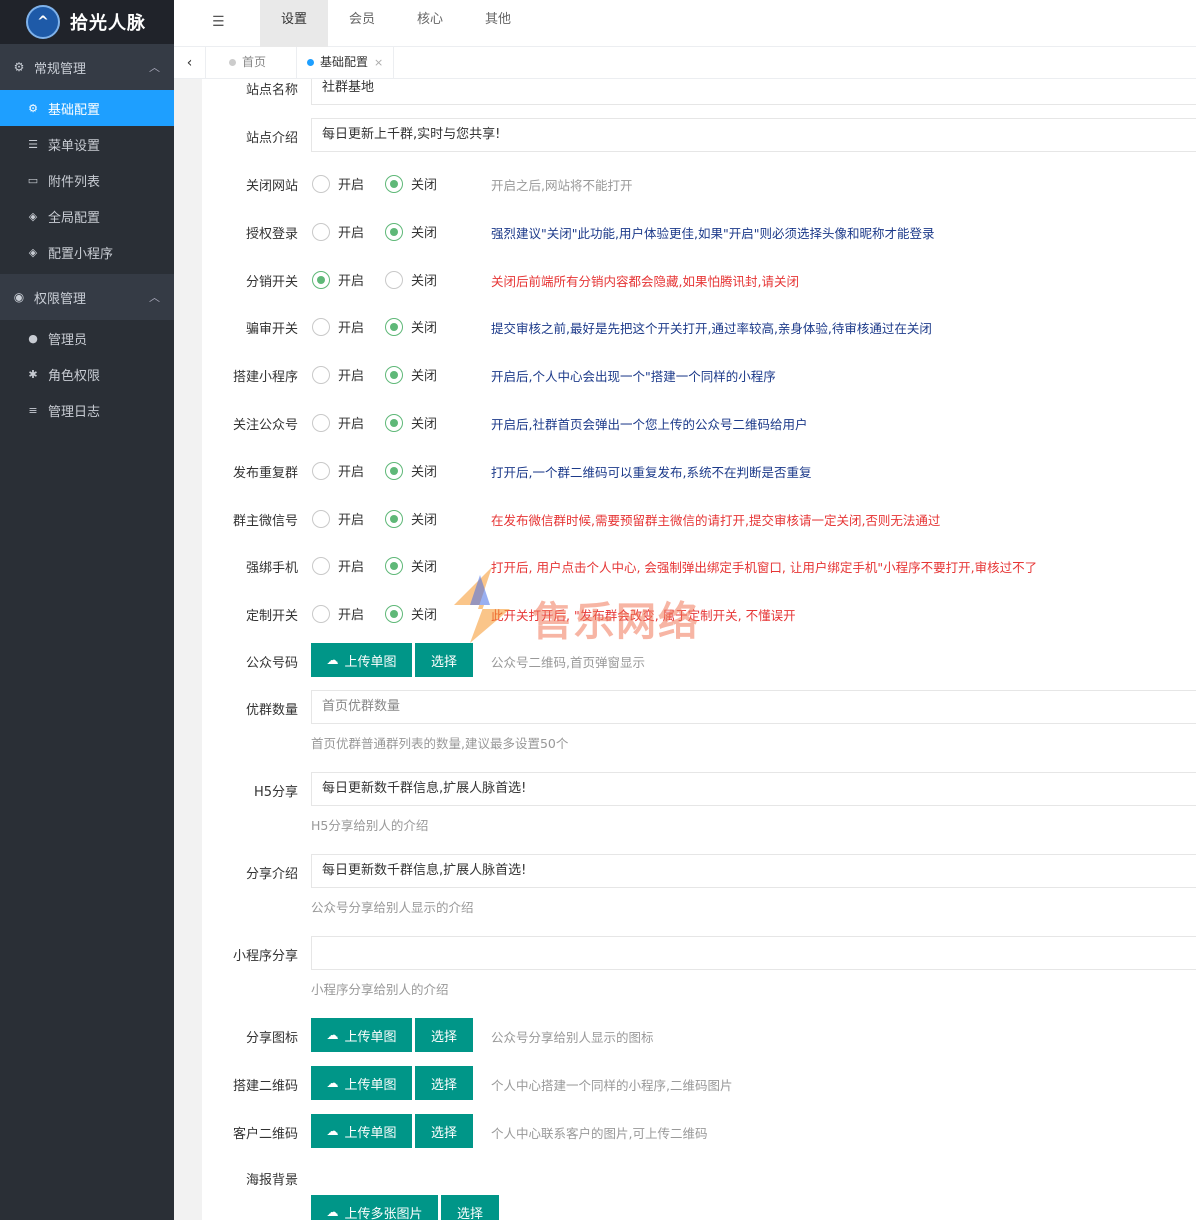  I want to click on folder-icon: ▭, so click(33, 180).